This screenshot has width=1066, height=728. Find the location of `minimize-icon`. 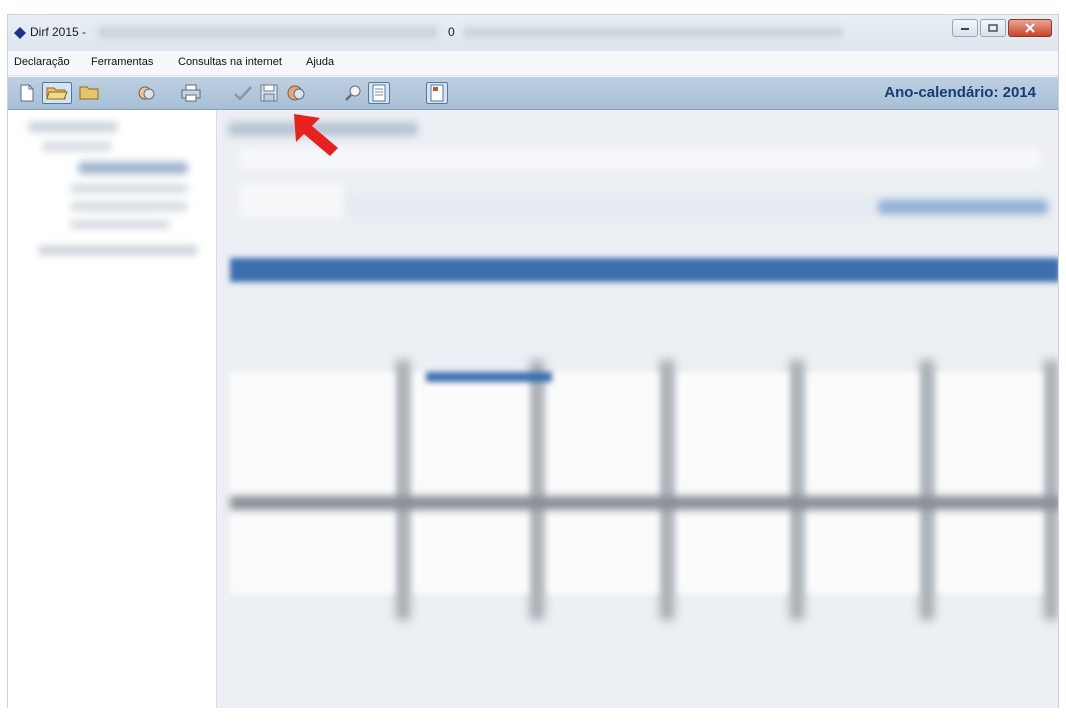

minimize-icon is located at coordinates (965, 29).